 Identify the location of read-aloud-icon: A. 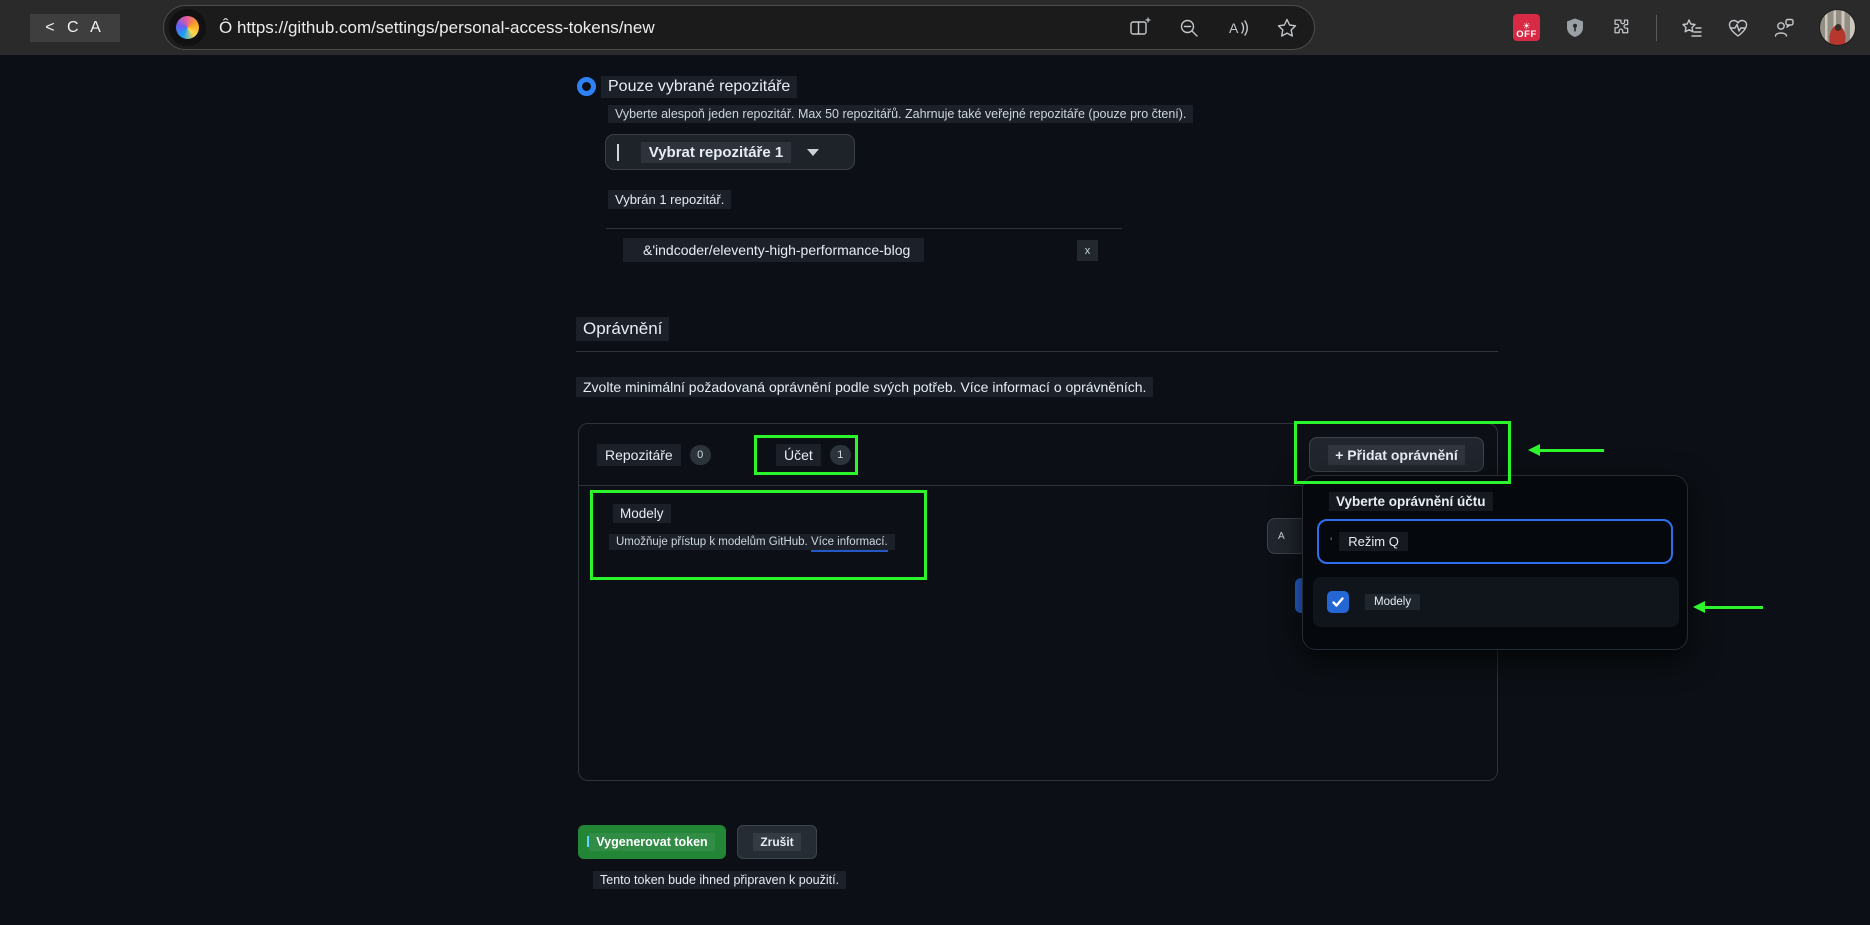
(1238, 28).